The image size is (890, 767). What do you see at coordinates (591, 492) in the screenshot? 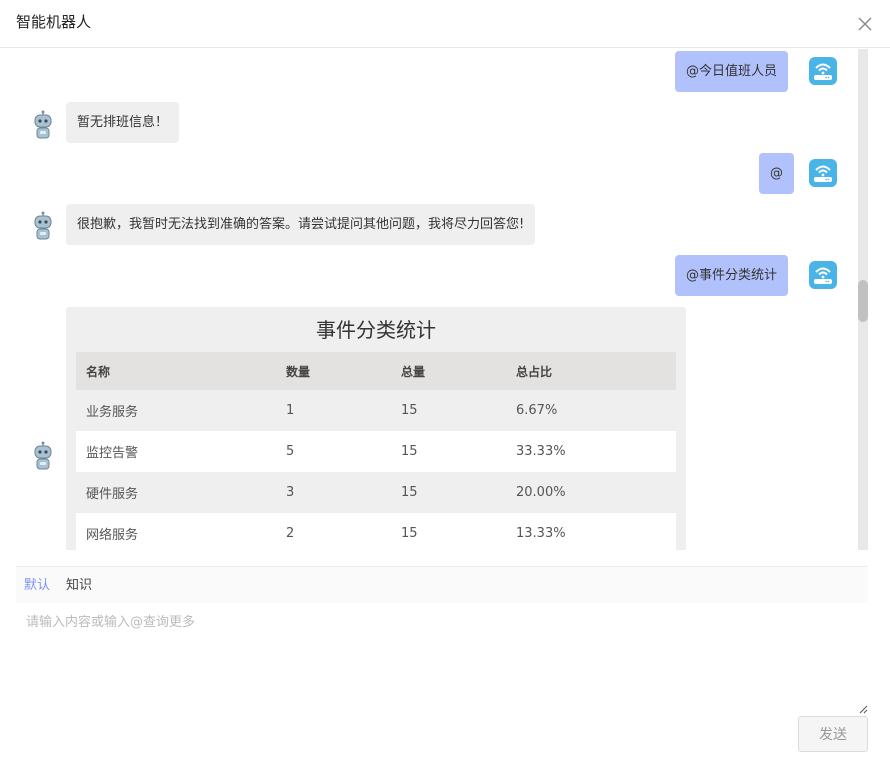
I see `table-cell: 20.00%` at bounding box center [591, 492].